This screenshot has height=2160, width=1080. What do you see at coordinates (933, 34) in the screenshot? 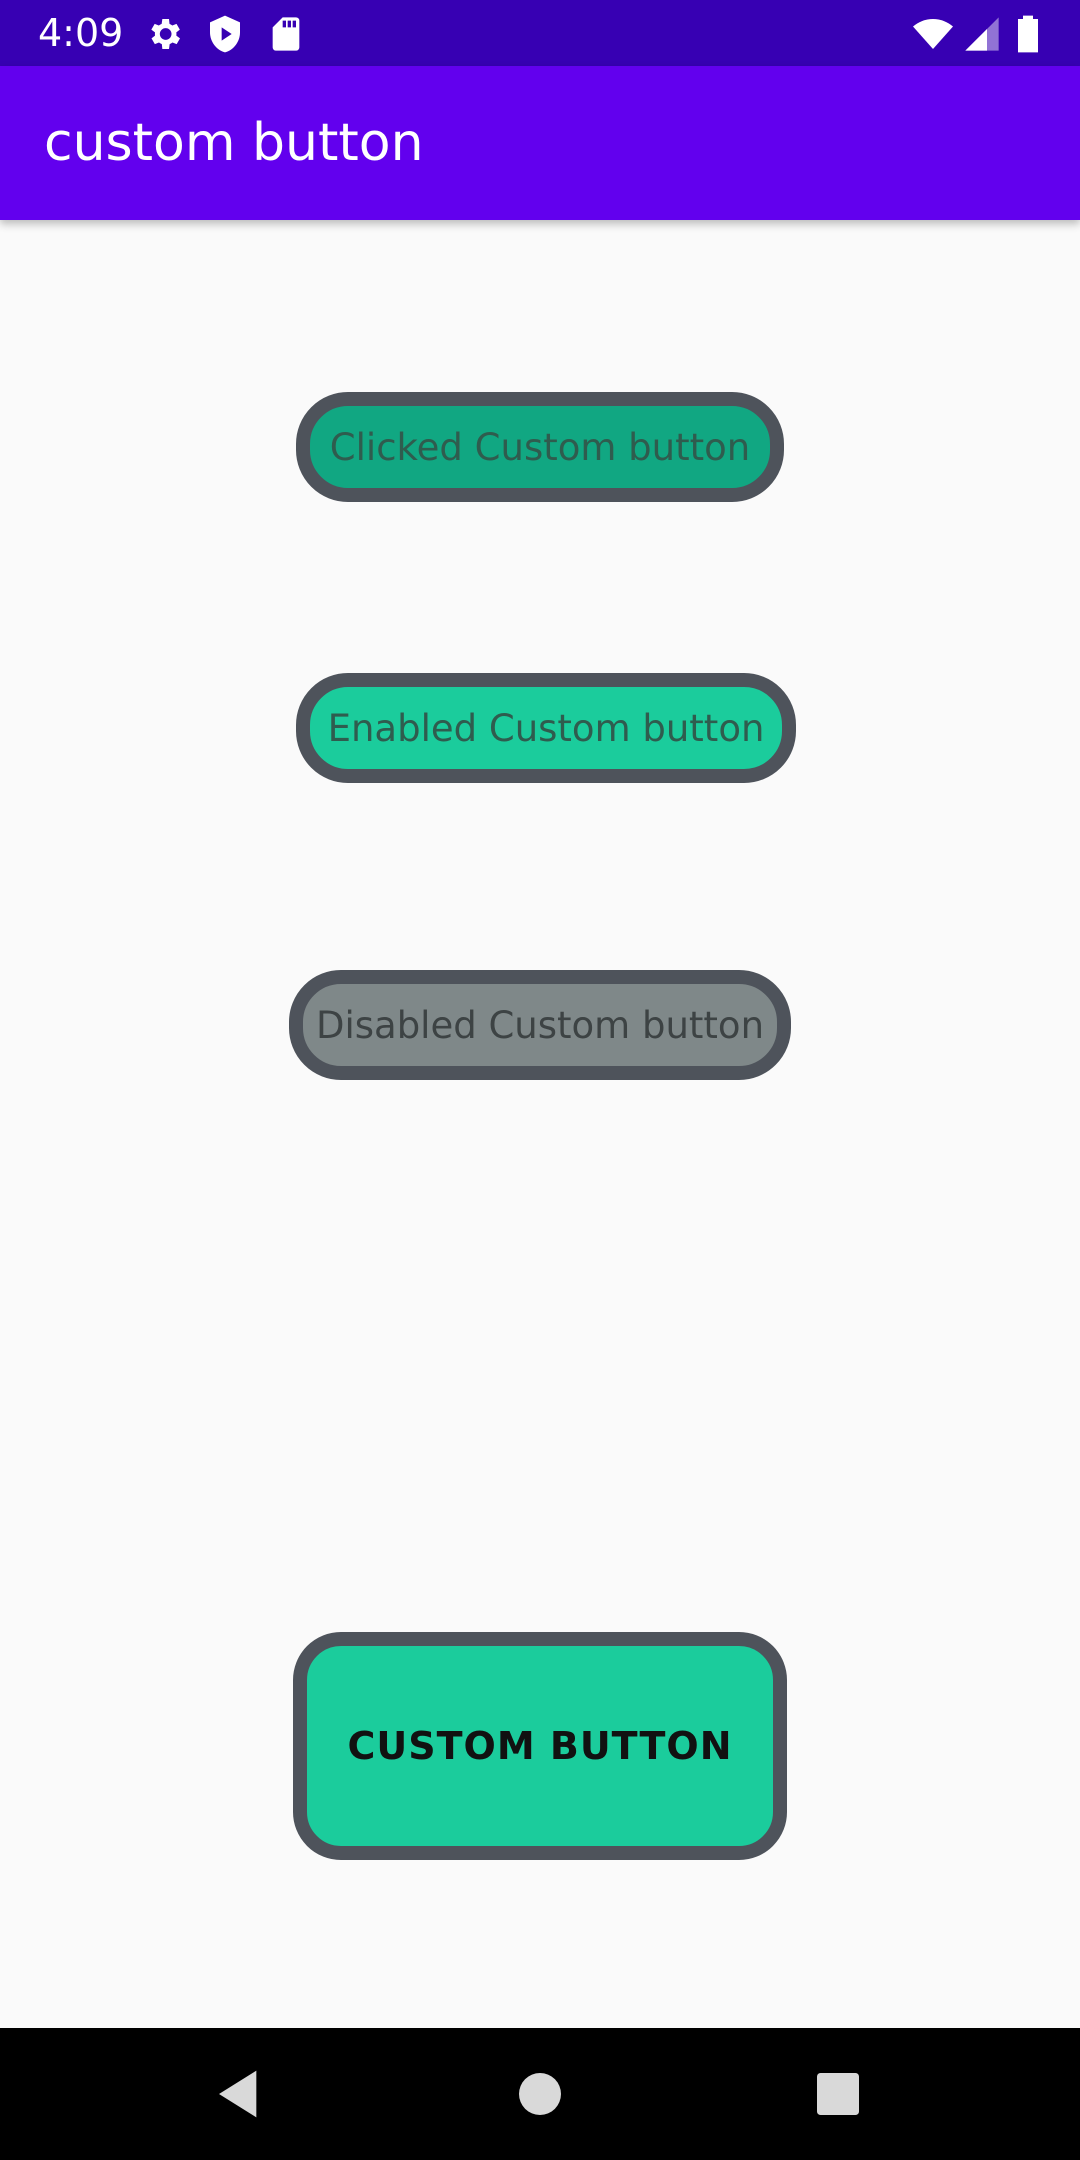
I see `wifi-icon` at bounding box center [933, 34].